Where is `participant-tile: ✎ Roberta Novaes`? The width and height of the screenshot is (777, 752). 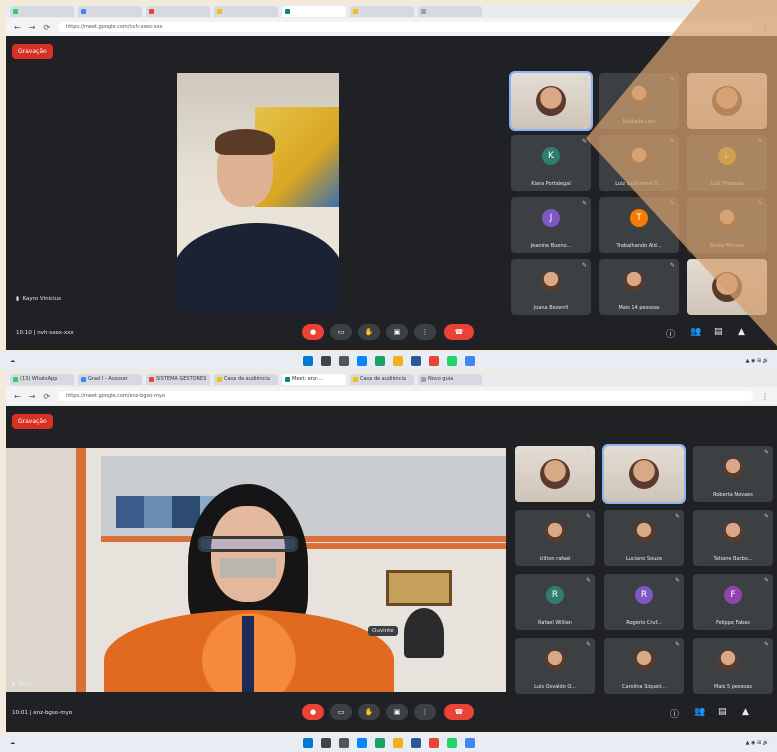 participant-tile: ✎ Roberta Novaes is located at coordinates (733, 474).